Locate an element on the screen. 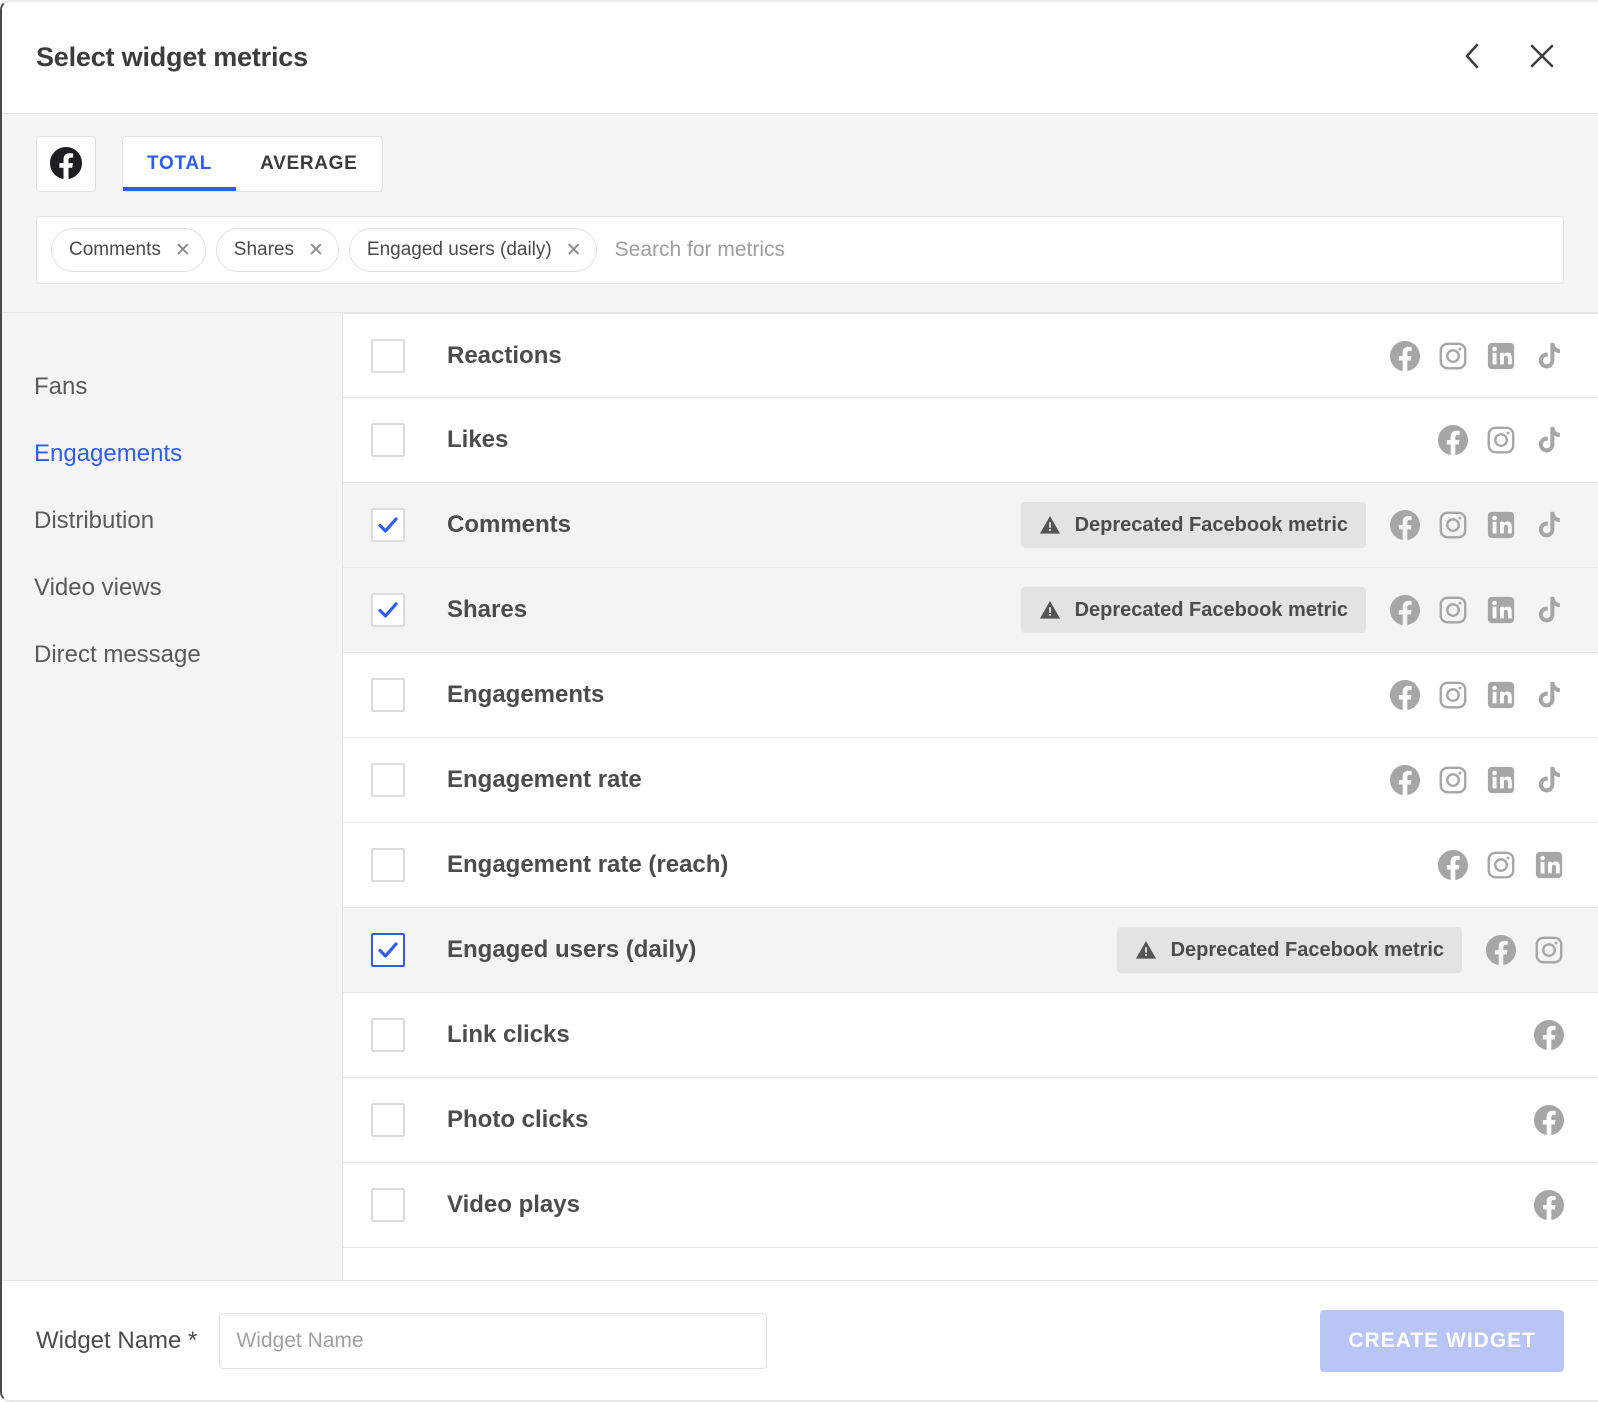 The height and width of the screenshot is (1402, 1598). aggregation-tabs: TOTAL AVERAGE is located at coordinates (252, 164).